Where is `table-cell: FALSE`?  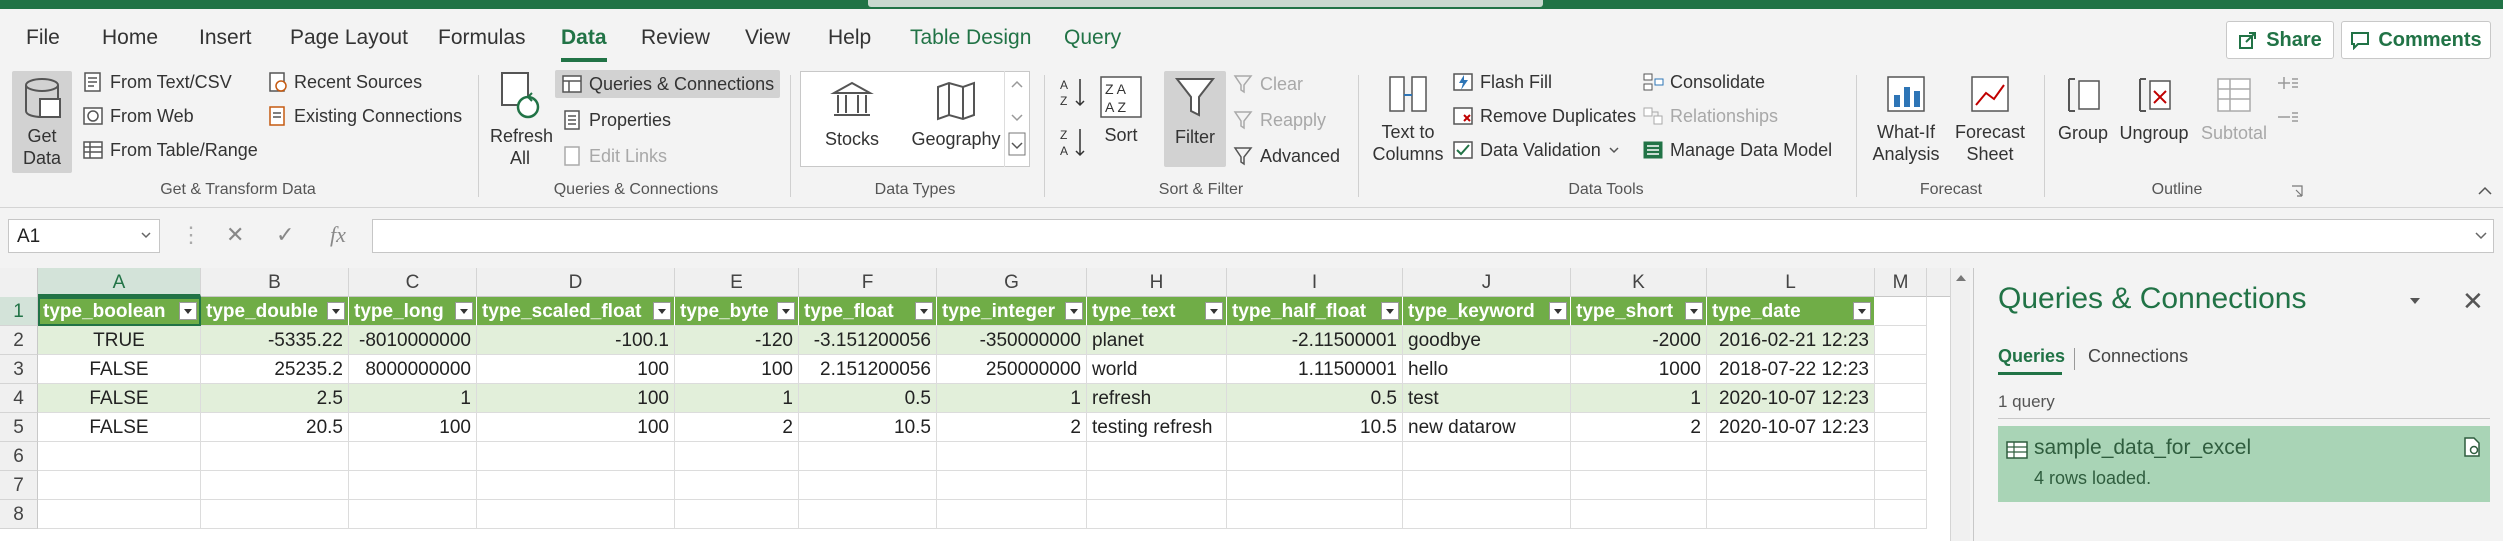 table-cell: FALSE is located at coordinates (119, 427).